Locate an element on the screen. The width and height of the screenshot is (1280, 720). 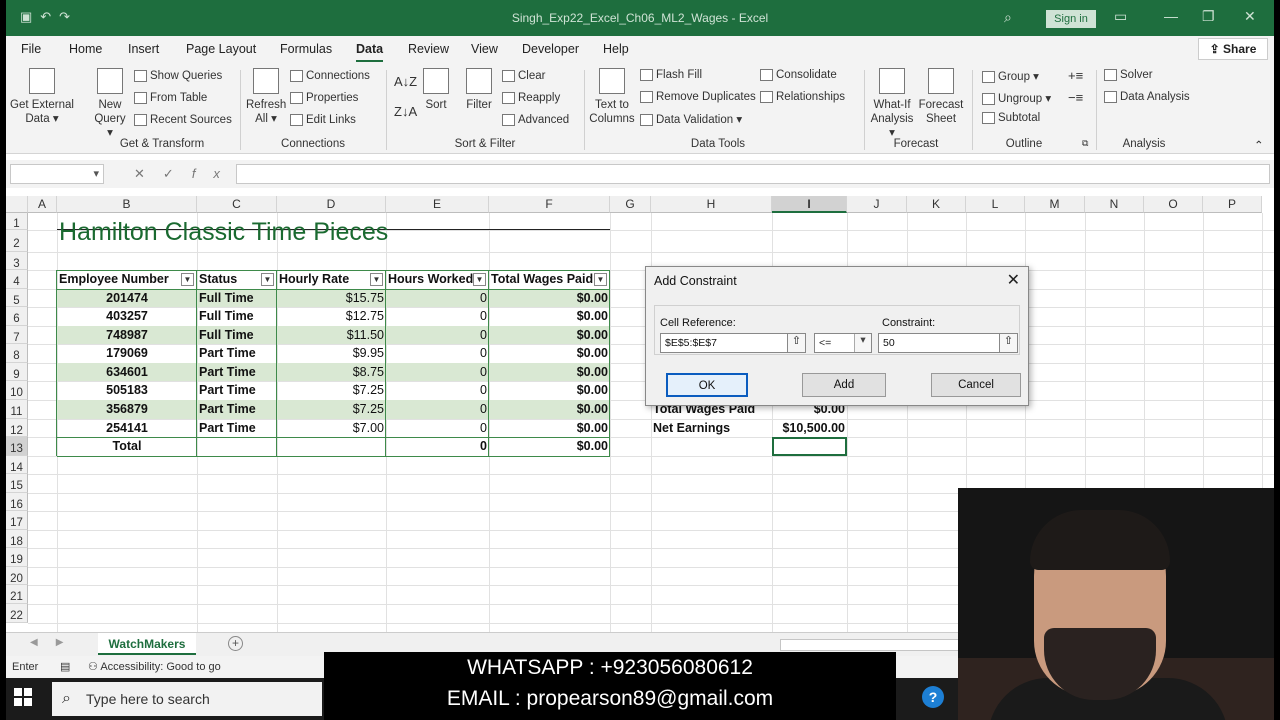
row-header-17: 17 is located at coordinates (17, 520).